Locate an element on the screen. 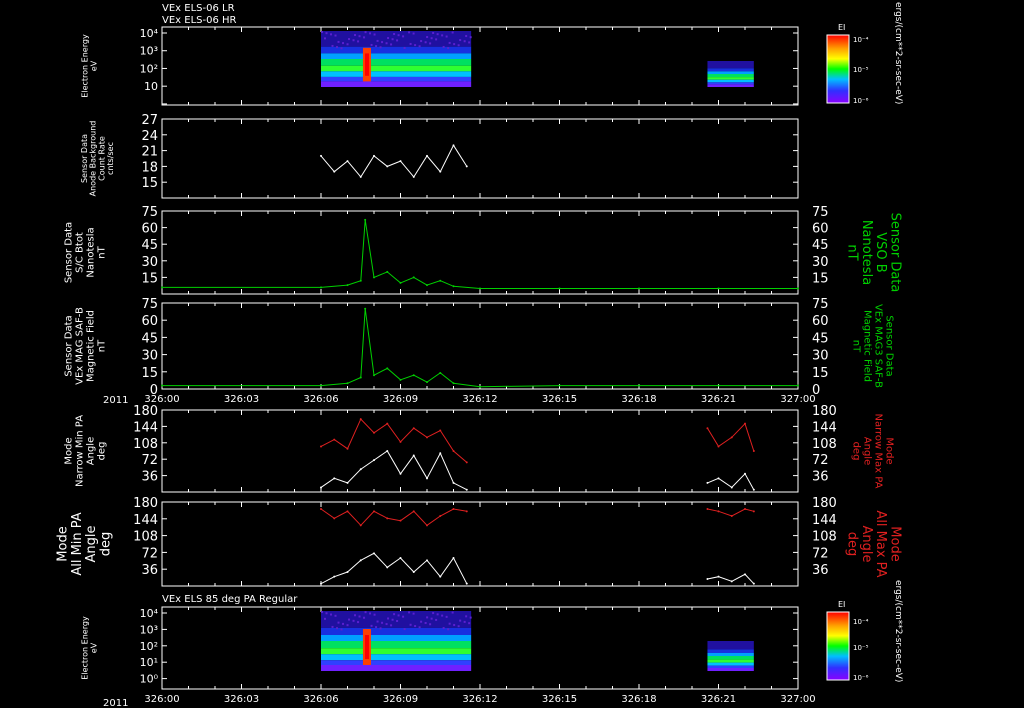 The width and height of the screenshot is (1024, 708). y-tick-label-p7-4: 10⁰ is located at coordinates (149, 679).